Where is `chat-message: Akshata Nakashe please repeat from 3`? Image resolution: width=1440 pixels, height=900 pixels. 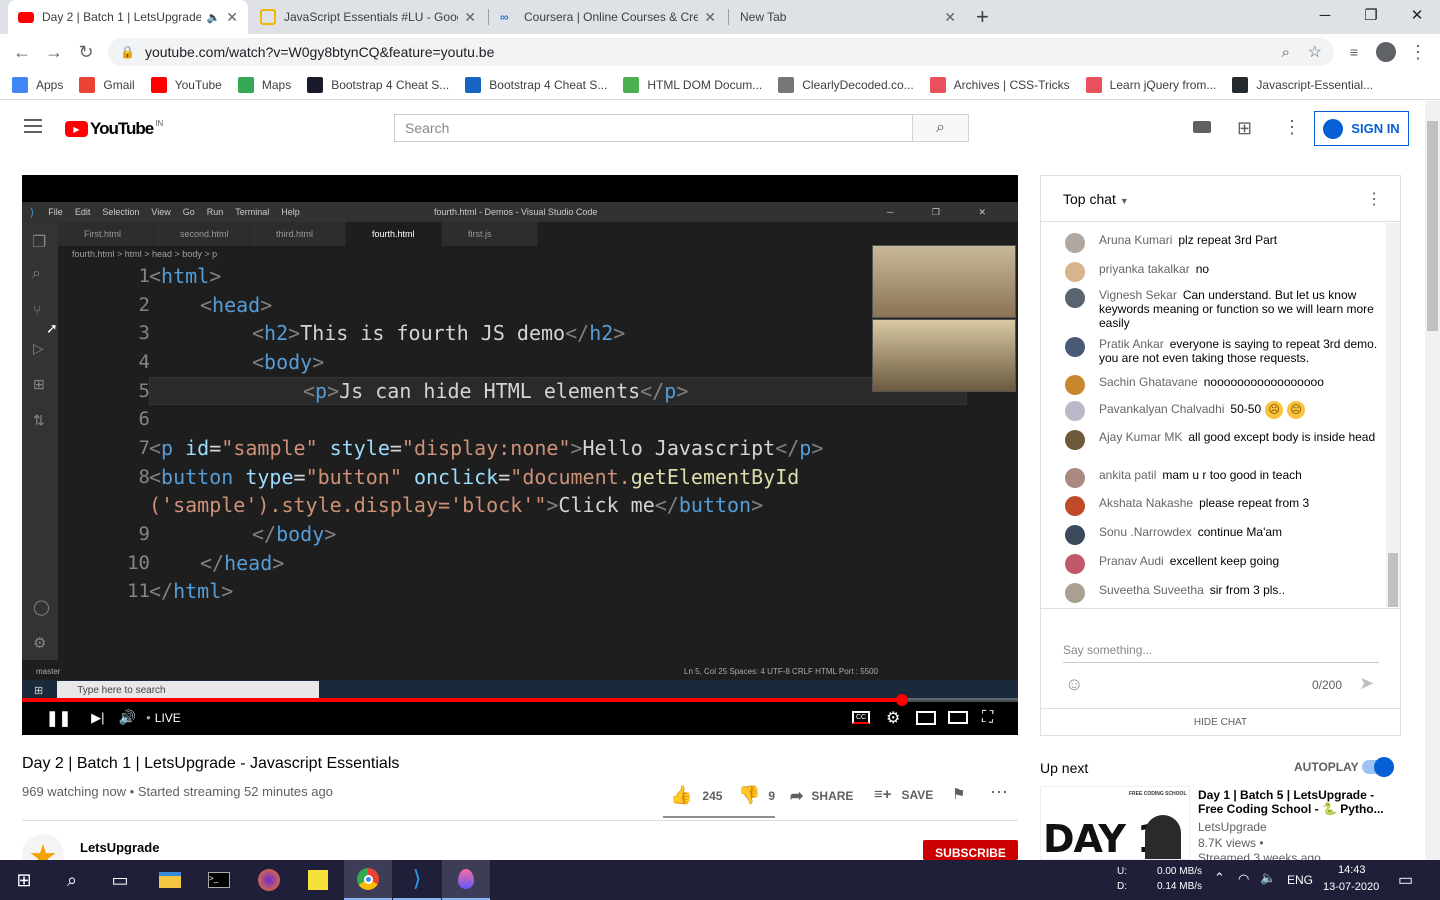
chat-message: Akshata Nakashe please repeat from 3 is located at coordinates (1221, 506).